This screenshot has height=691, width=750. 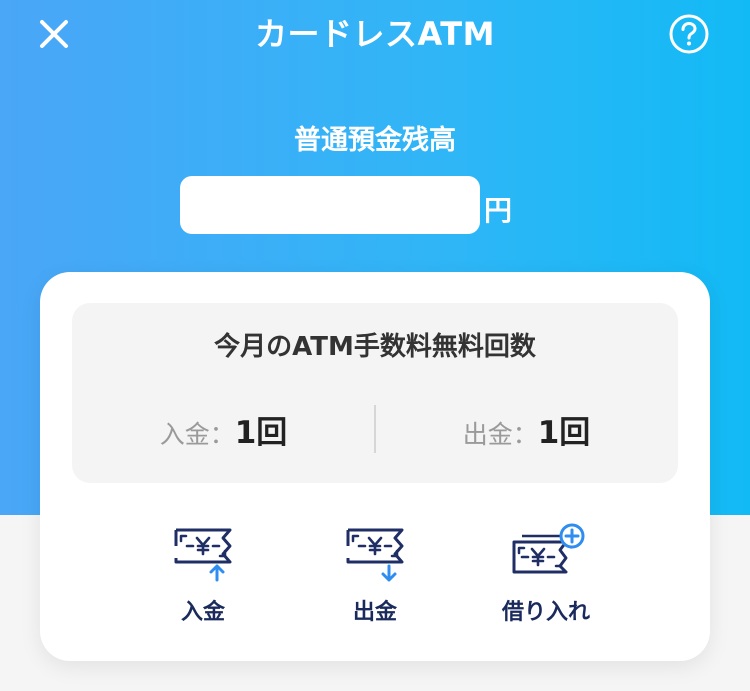 I want to click on withdraw-fee-count: 出金：1回, so click(x=526, y=435).